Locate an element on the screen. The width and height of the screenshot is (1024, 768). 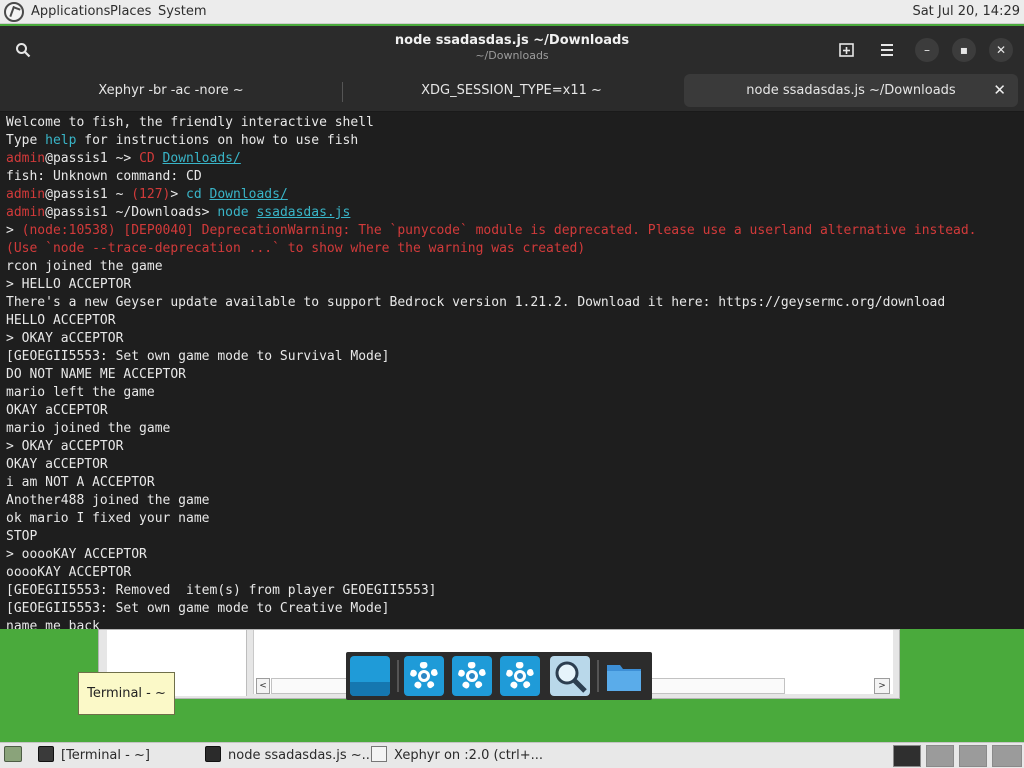
minimize-icon: – is located at coordinates (927, 50).